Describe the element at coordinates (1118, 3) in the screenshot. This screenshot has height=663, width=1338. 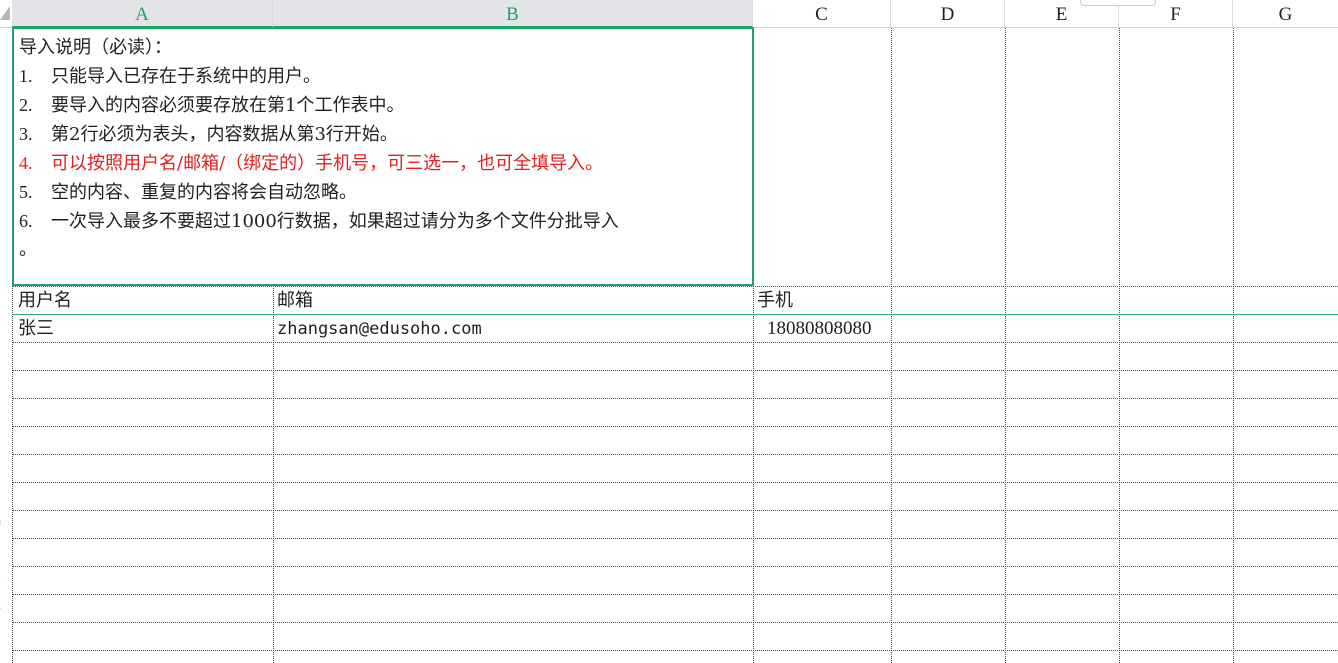
I see `scroll-tab-stub` at that location.